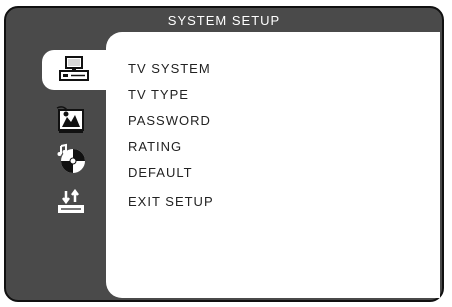 The width and height of the screenshot is (452, 307). I want to click on audio-disc-icon, so click(71, 158).